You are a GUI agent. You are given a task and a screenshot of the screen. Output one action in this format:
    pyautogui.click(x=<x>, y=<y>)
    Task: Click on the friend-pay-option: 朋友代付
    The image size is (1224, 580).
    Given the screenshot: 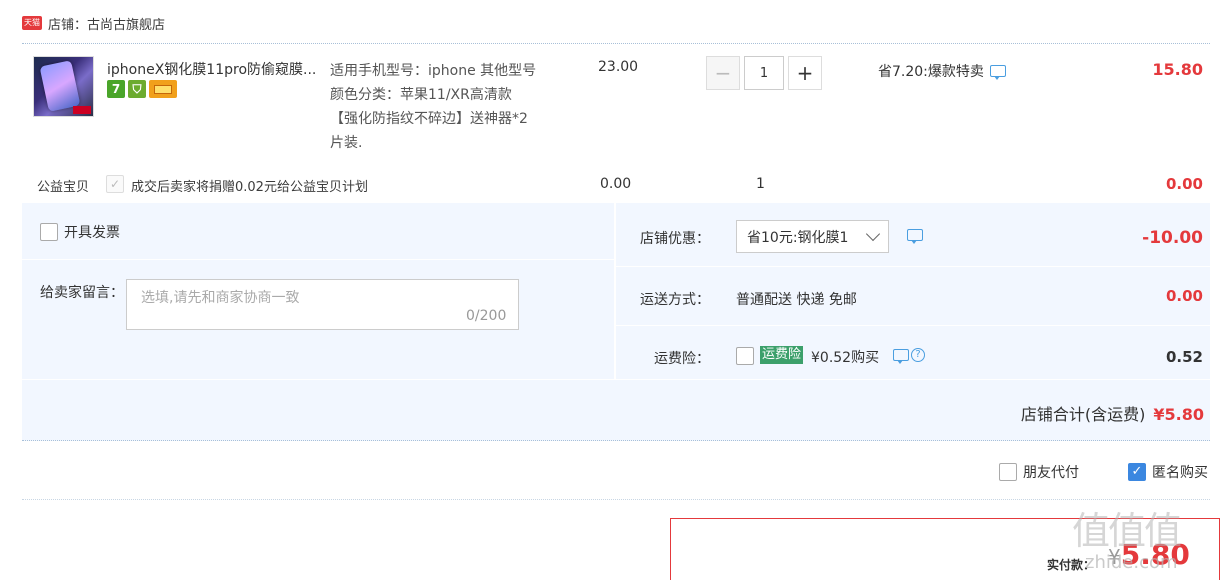 What is the action you would take?
    pyautogui.click(x=1039, y=472)
    